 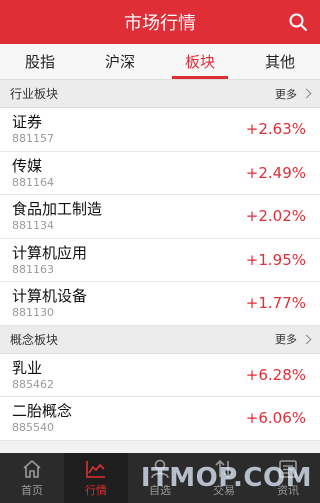 I want to click on nav-market: 行情, so click(x=96, y=478).